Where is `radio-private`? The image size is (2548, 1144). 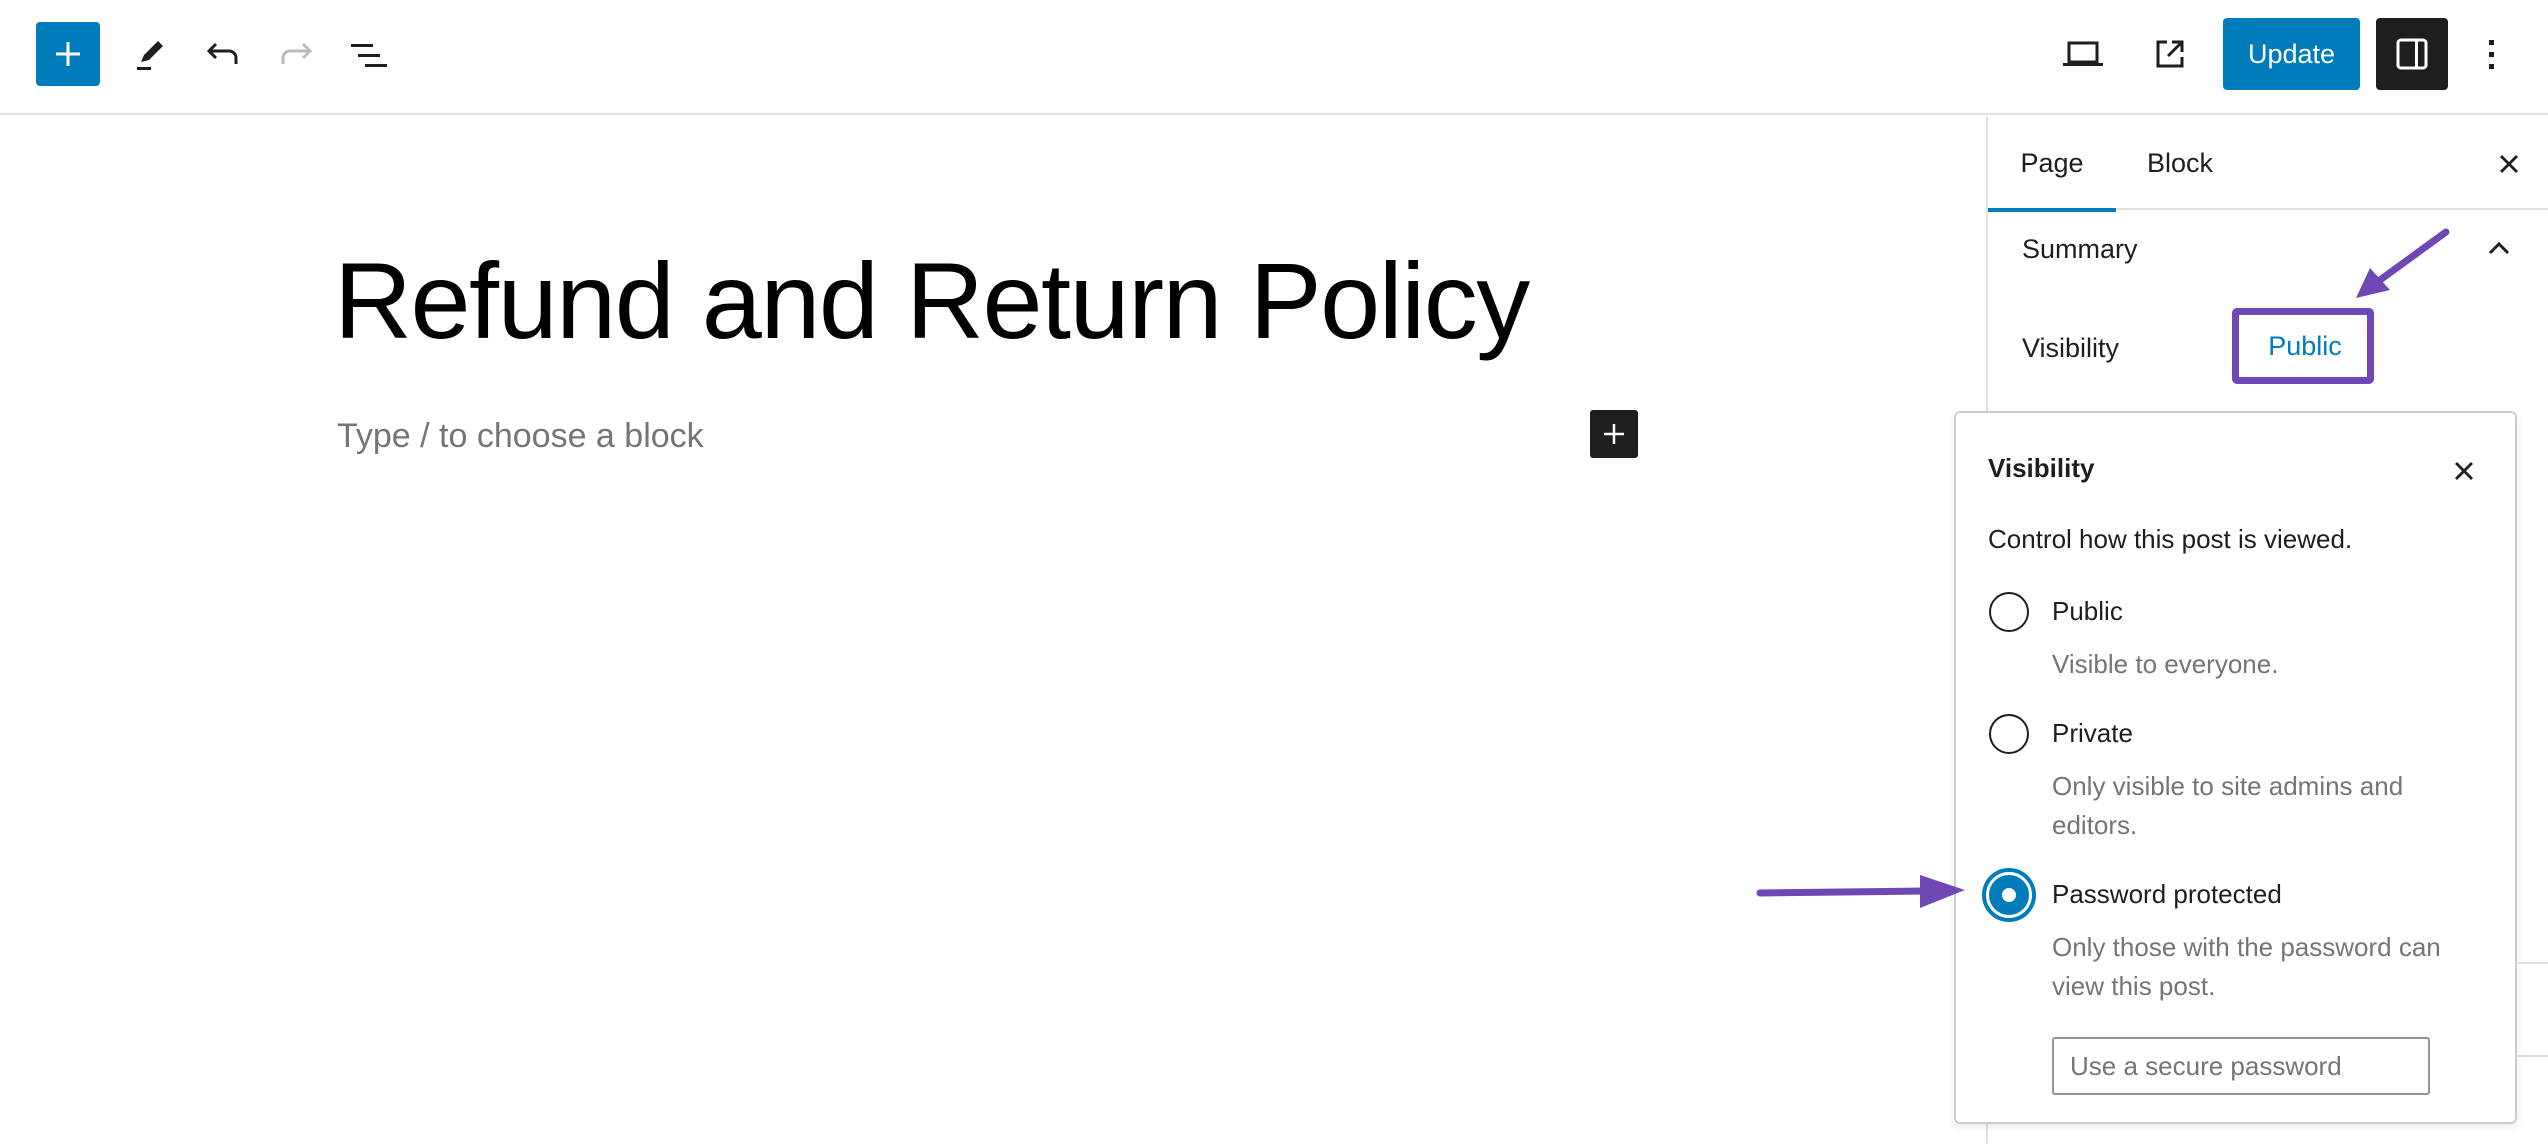
radio-private is located at coordinates (2009, 734).